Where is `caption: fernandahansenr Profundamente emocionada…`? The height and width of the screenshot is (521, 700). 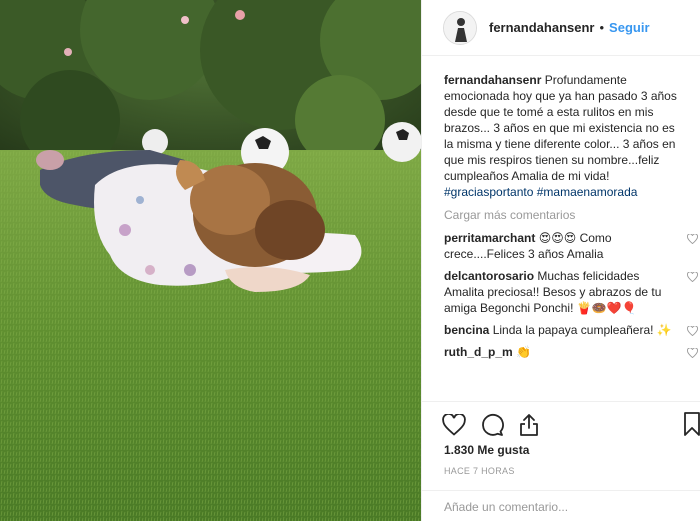 caption: fernandahansenr Profundamente emocionada… is located at coordinates (563, 136).